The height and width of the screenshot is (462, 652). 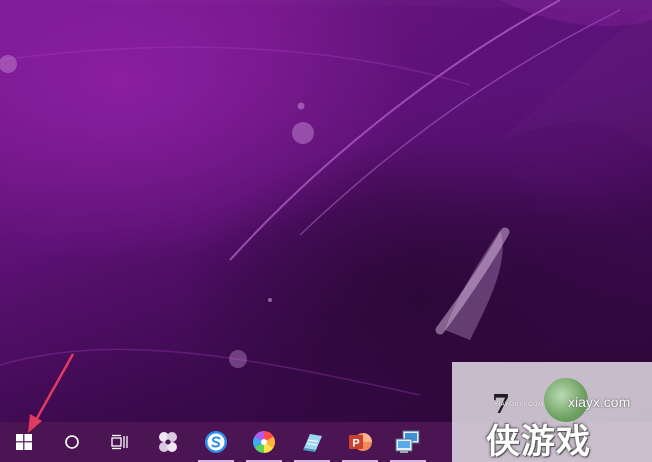 I want to click on app-powerpoint: P, so click(x=360, y=442).